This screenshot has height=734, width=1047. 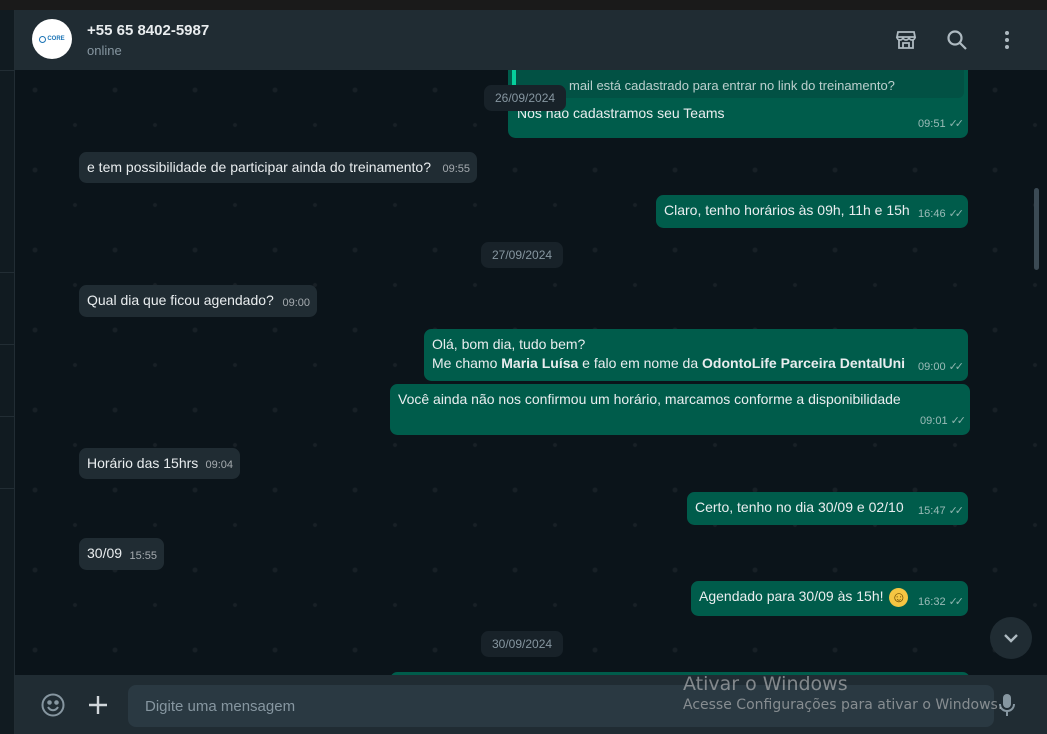 What do you see at coordinates (105, 553) in the screenshot?
I see `message-text: 30/09` at bounding box center [105, 553].